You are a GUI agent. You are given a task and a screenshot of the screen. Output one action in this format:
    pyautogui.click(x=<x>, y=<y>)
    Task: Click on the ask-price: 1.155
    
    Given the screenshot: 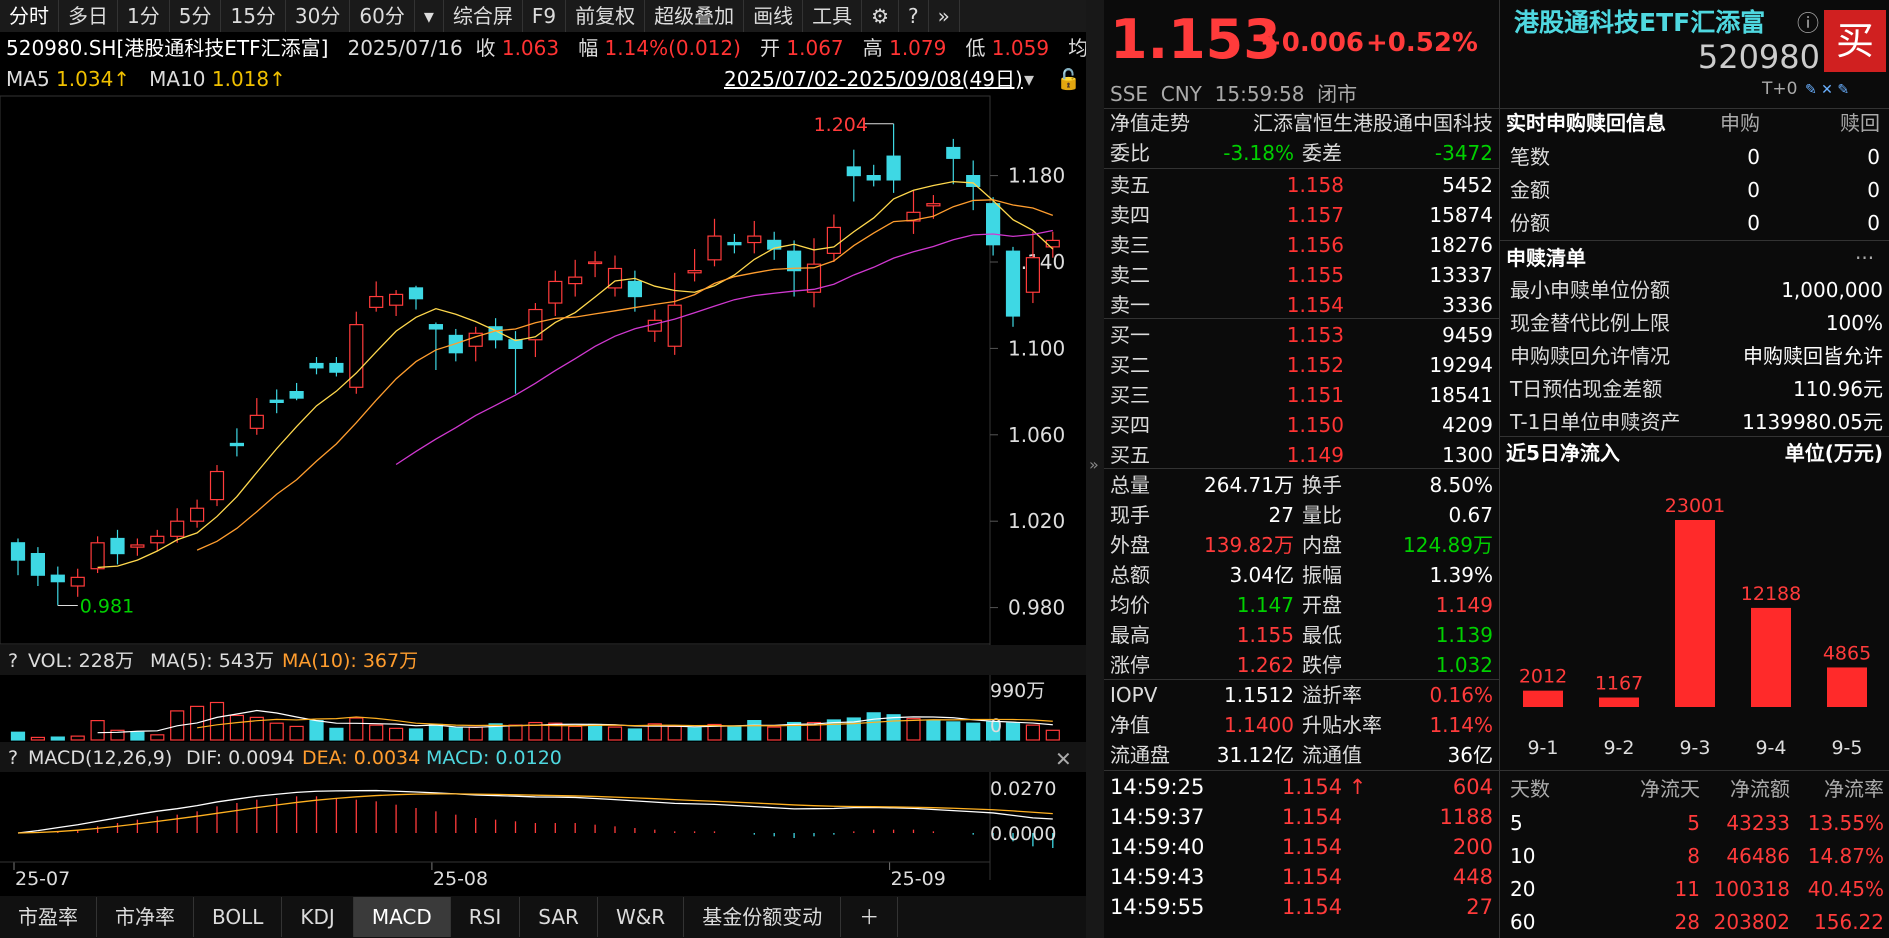 What is the action you would take?
    pyautogui.click(x=1284, y=275)
    